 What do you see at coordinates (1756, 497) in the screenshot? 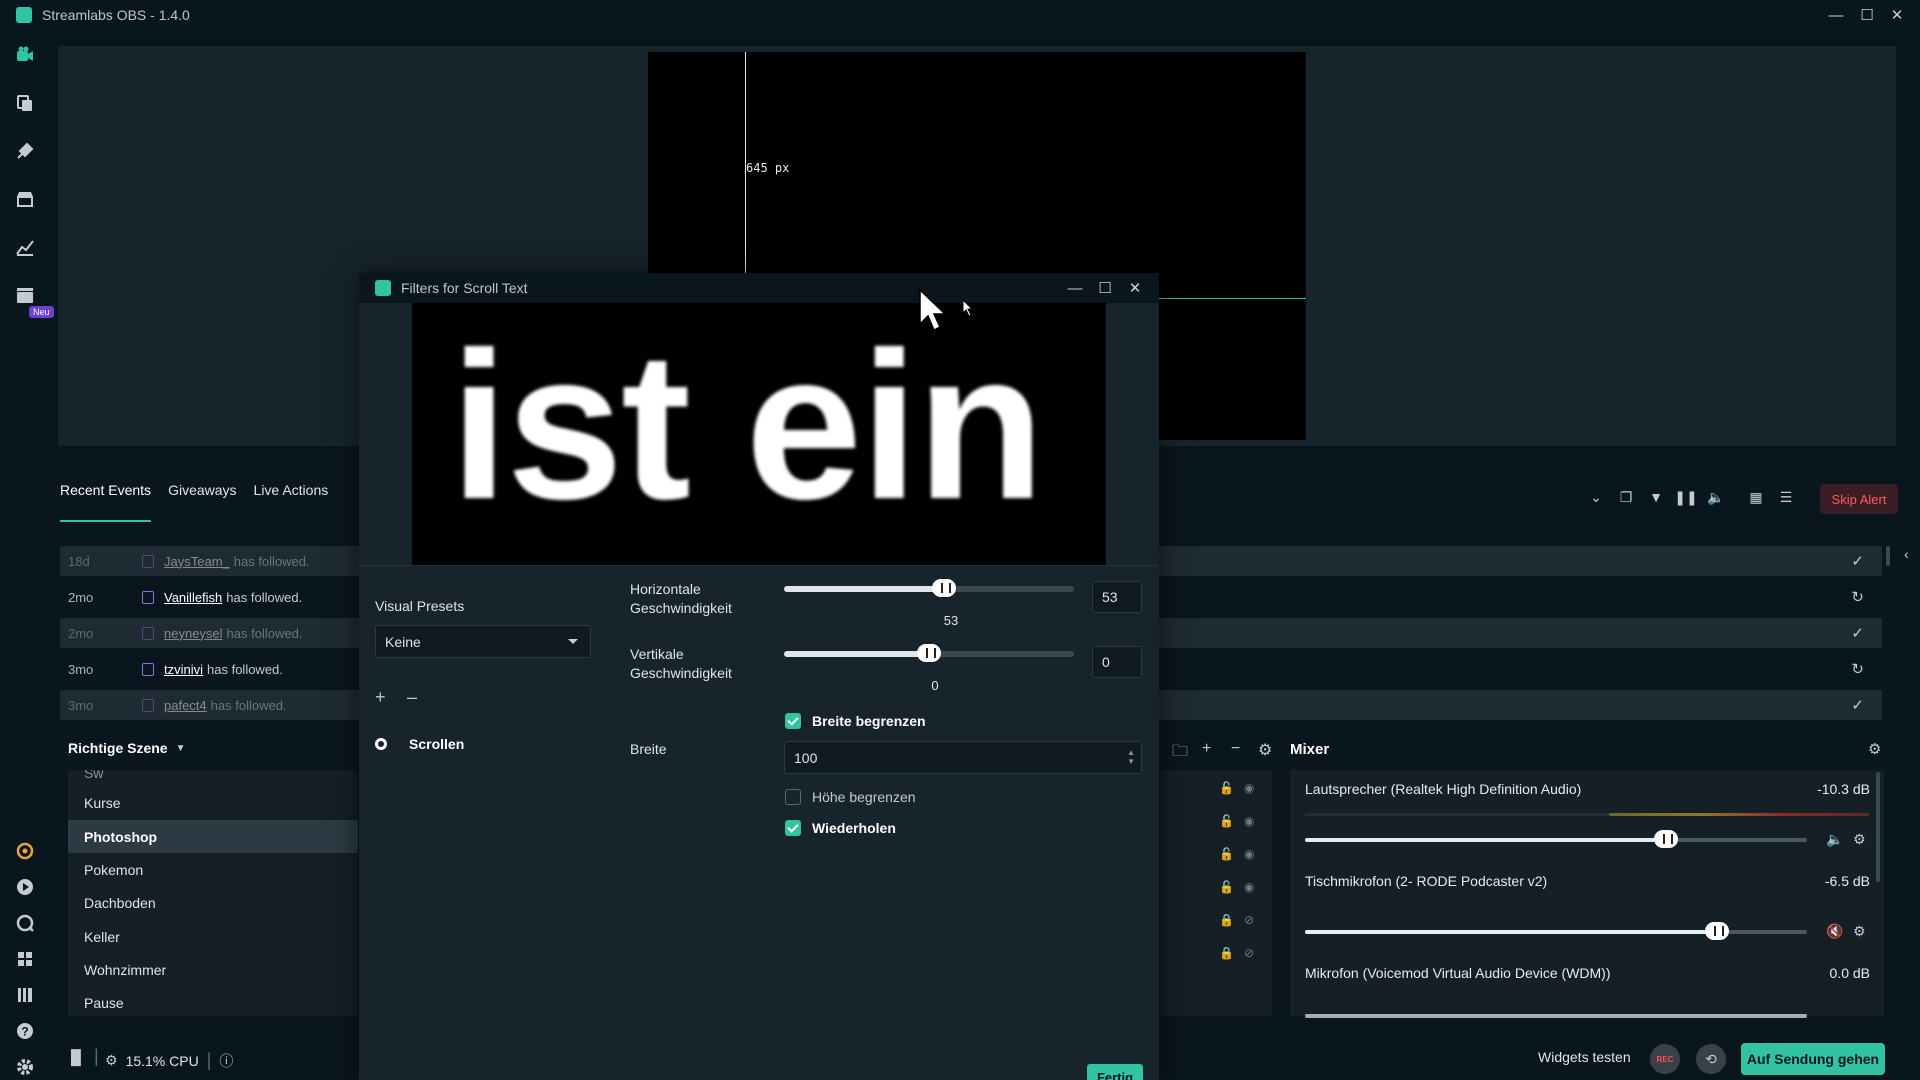
I see `grid-view-icon: ▦` at bounding box center [1756, 497].